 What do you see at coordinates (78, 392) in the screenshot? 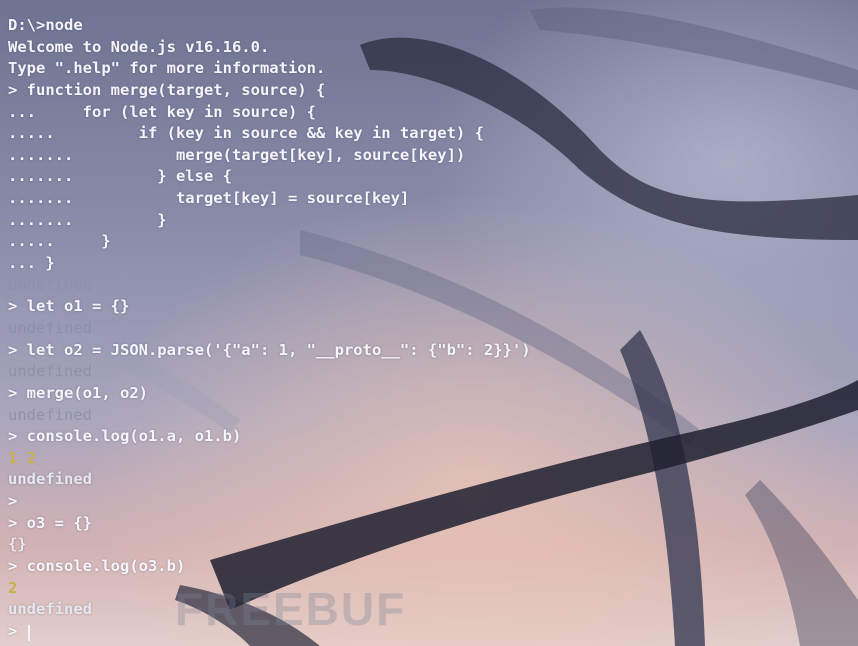
I see `console-line: > merge(o1, o2)` at bounding box center [78, 392].